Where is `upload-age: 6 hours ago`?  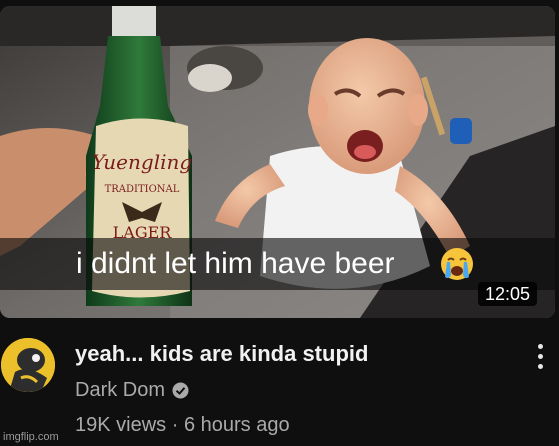 upload-age: 6 hours ago is located at coordinates (236, 425).